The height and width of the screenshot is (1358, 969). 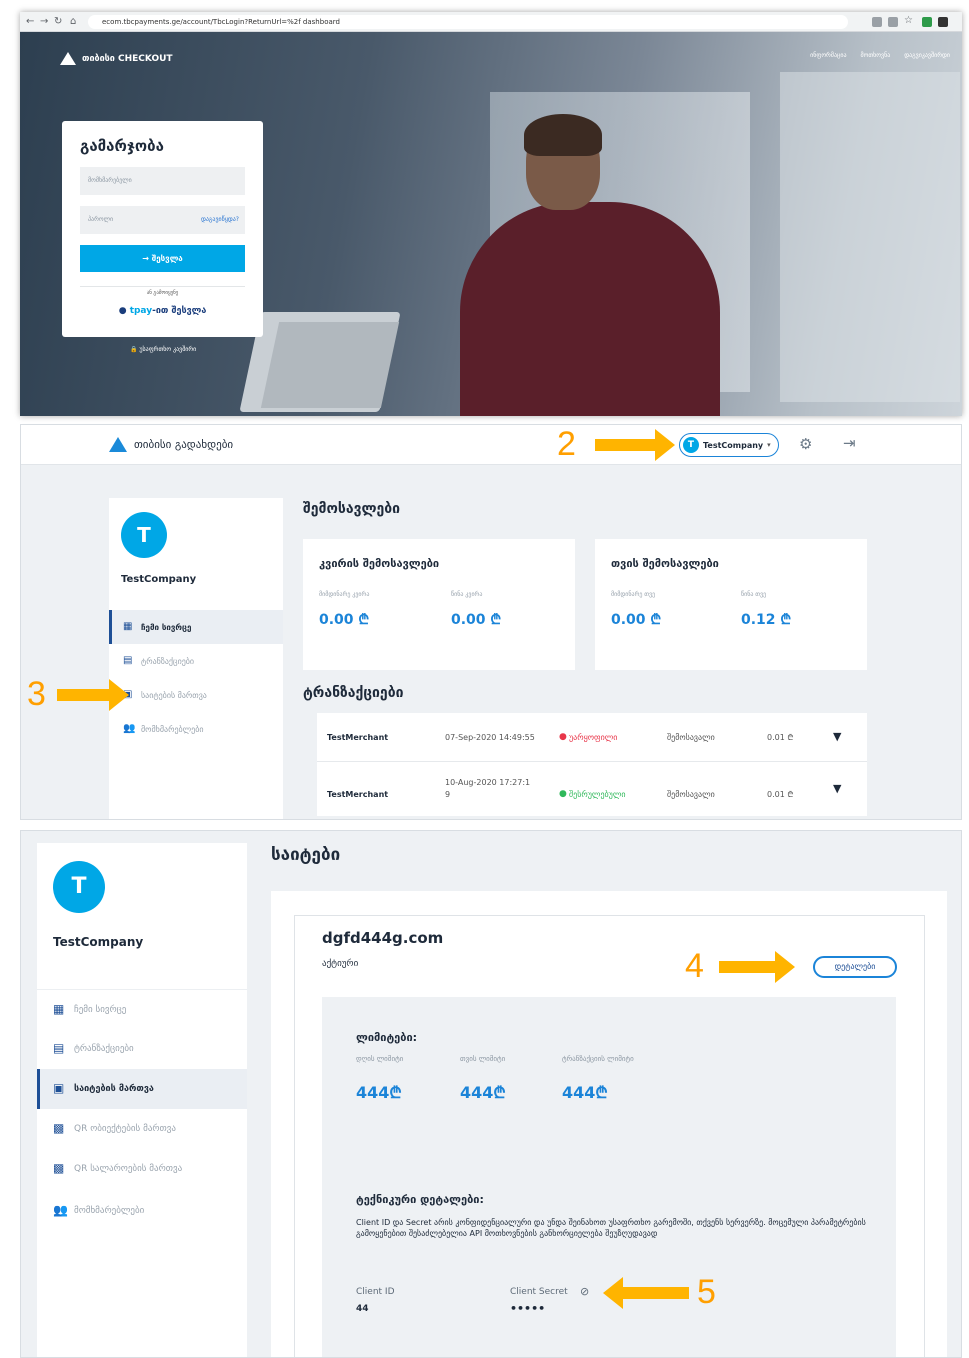 I want to click on callout-number: 3, so click(x=36, y=694).